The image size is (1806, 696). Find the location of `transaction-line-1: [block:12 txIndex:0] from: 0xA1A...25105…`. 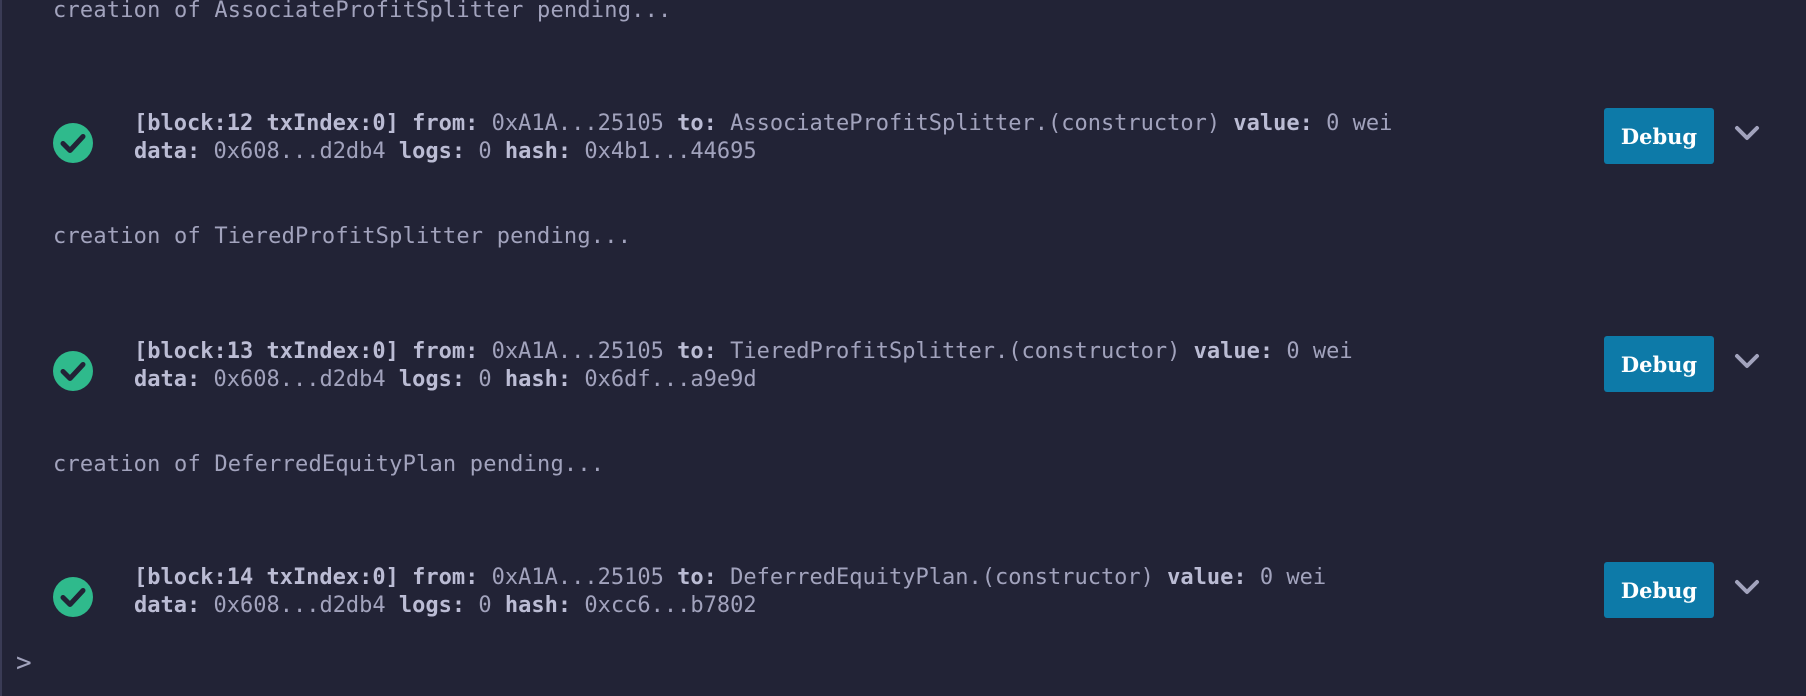

transaction-line-1: [block:12 txIndex:0] from: 0xA1A...25105… is located at coordinates (763, 124).